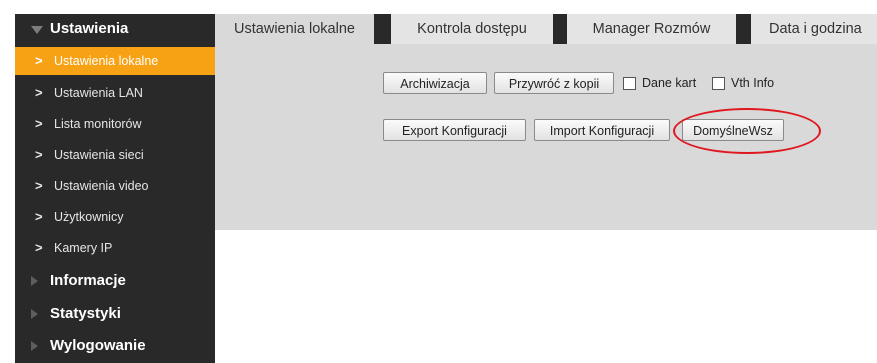  Describe the element at coordinates (454, 130) in the screenshot. I see `export-config-button: Export Konfiguracji` at that location.